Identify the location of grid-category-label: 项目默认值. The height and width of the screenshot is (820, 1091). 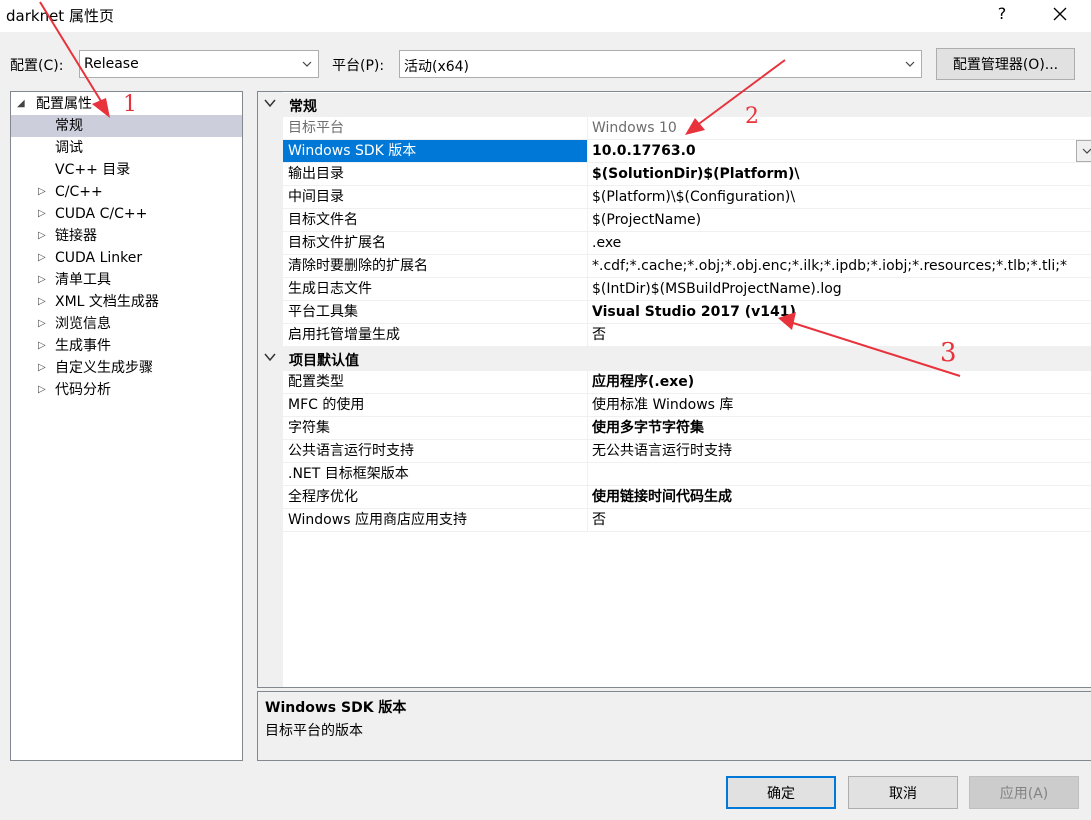
(324, 361).